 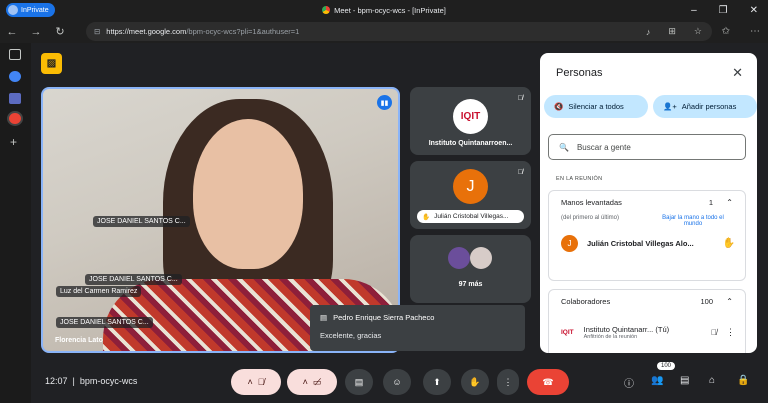 I want to click on leave-call-button: ☎, so click(x=548, y=382).